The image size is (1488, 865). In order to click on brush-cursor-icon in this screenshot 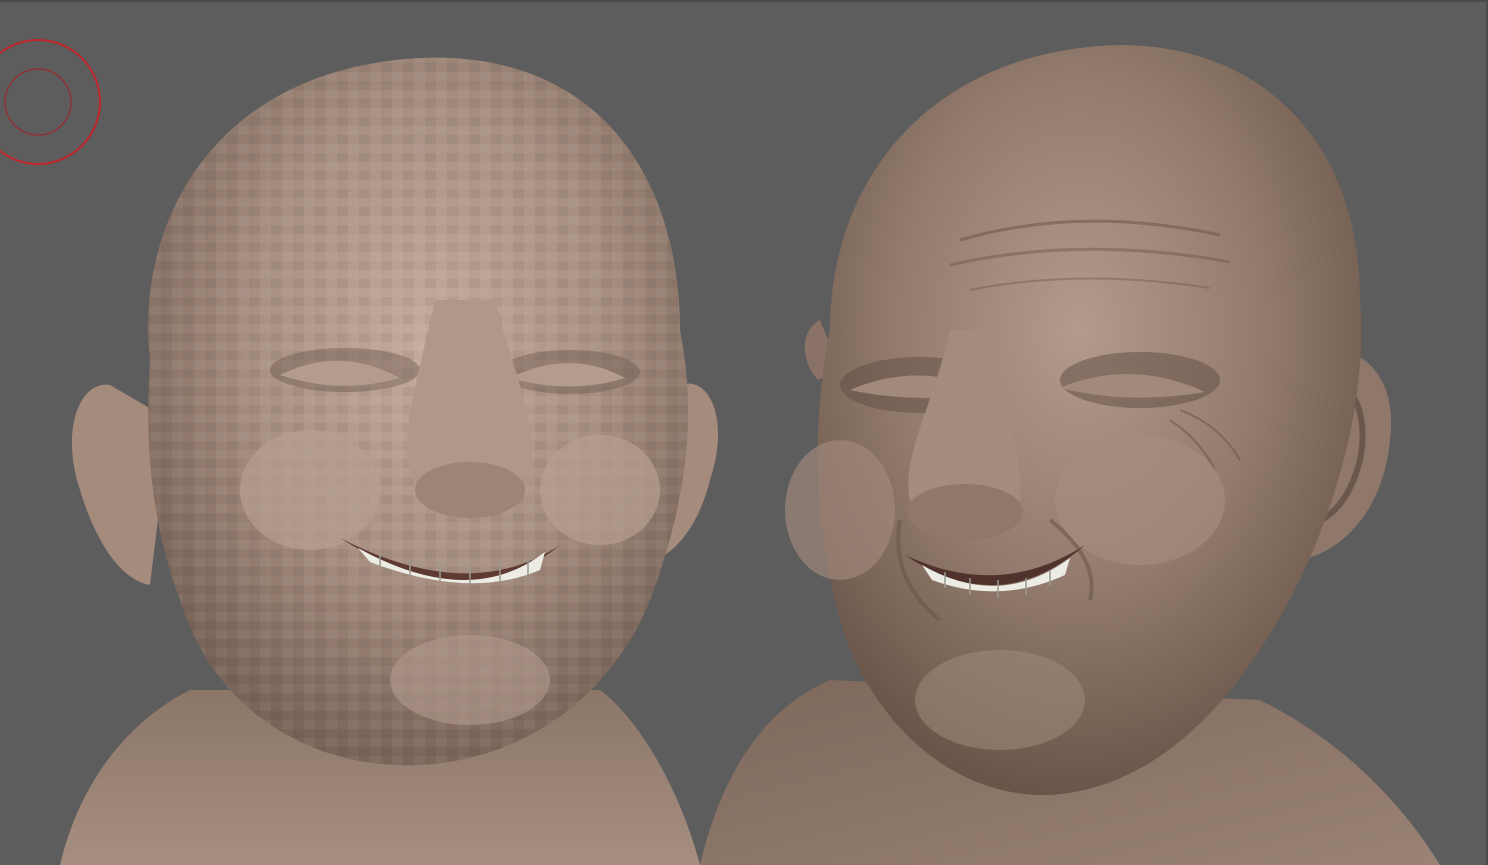, I will do `click(50, 102)`.